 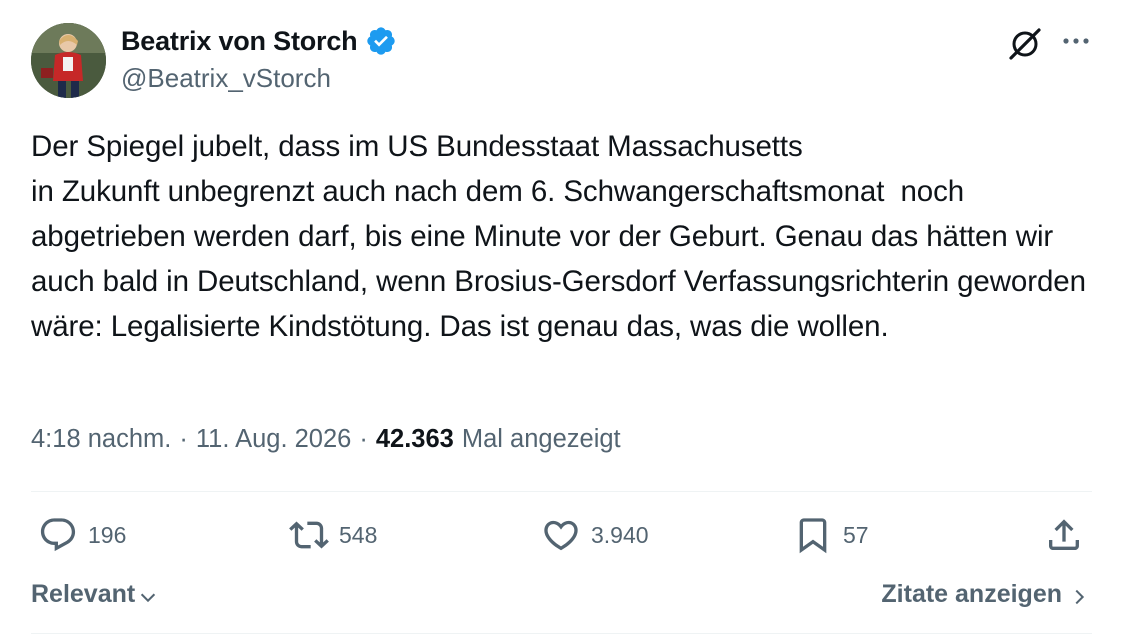 I want to click on like-count: 3.940, so click(x=620, y=534).